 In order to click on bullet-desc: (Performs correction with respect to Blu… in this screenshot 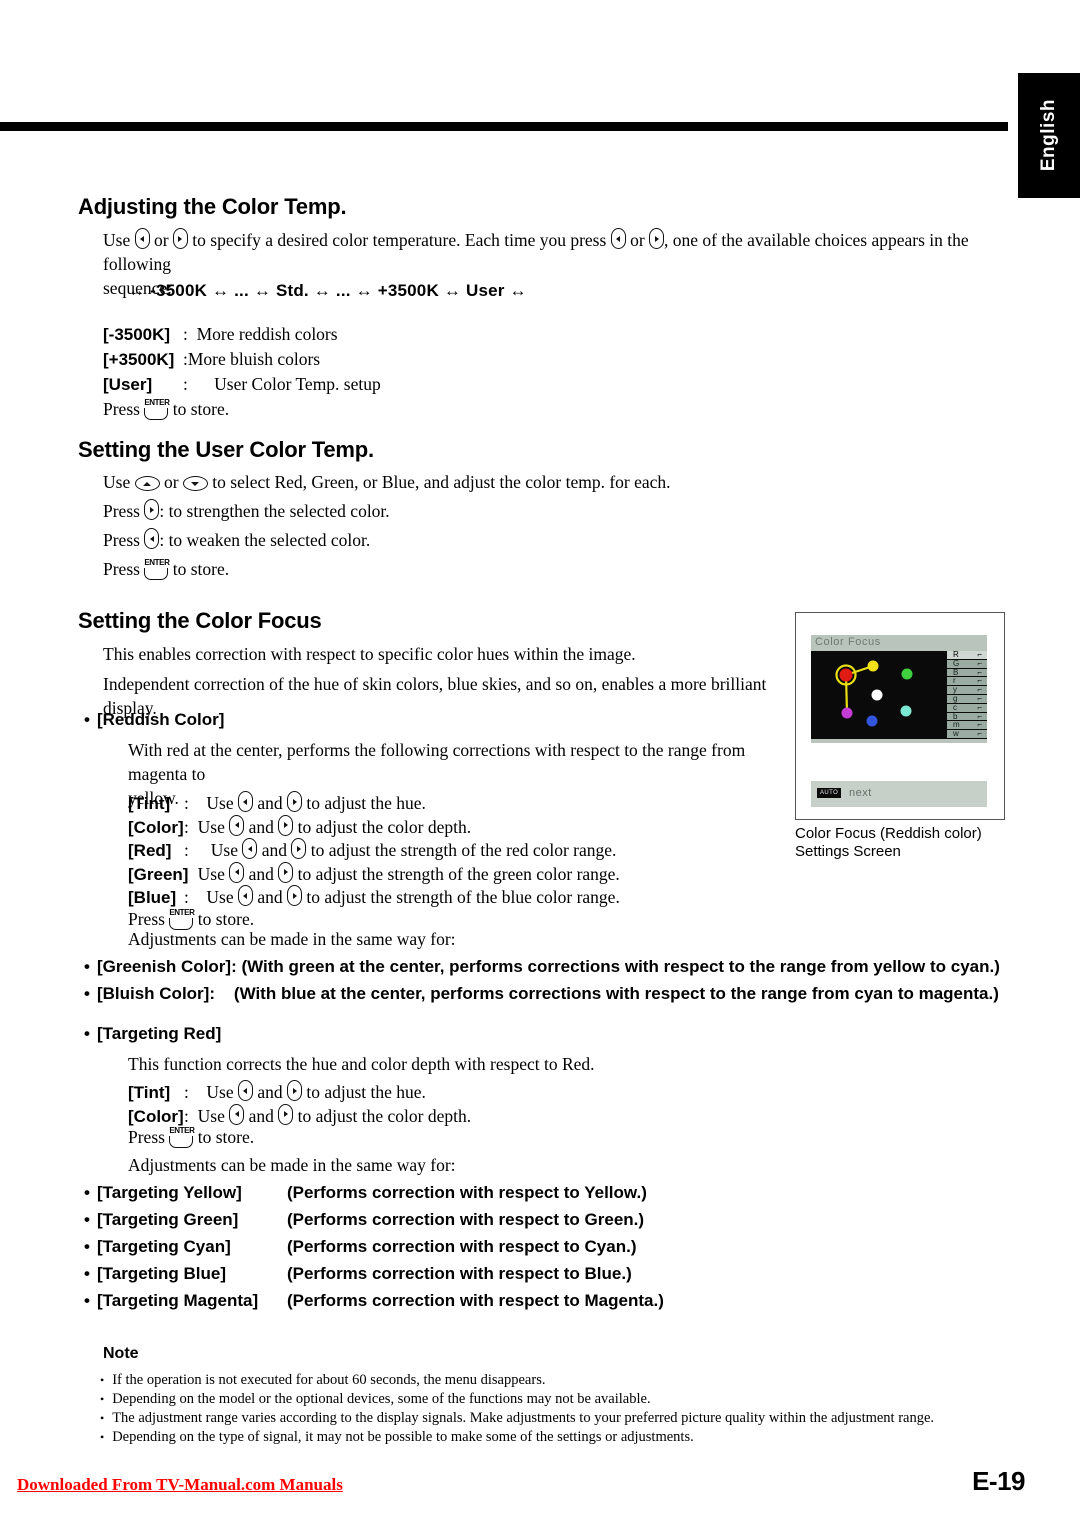, I will do `click(459, 1273)`.